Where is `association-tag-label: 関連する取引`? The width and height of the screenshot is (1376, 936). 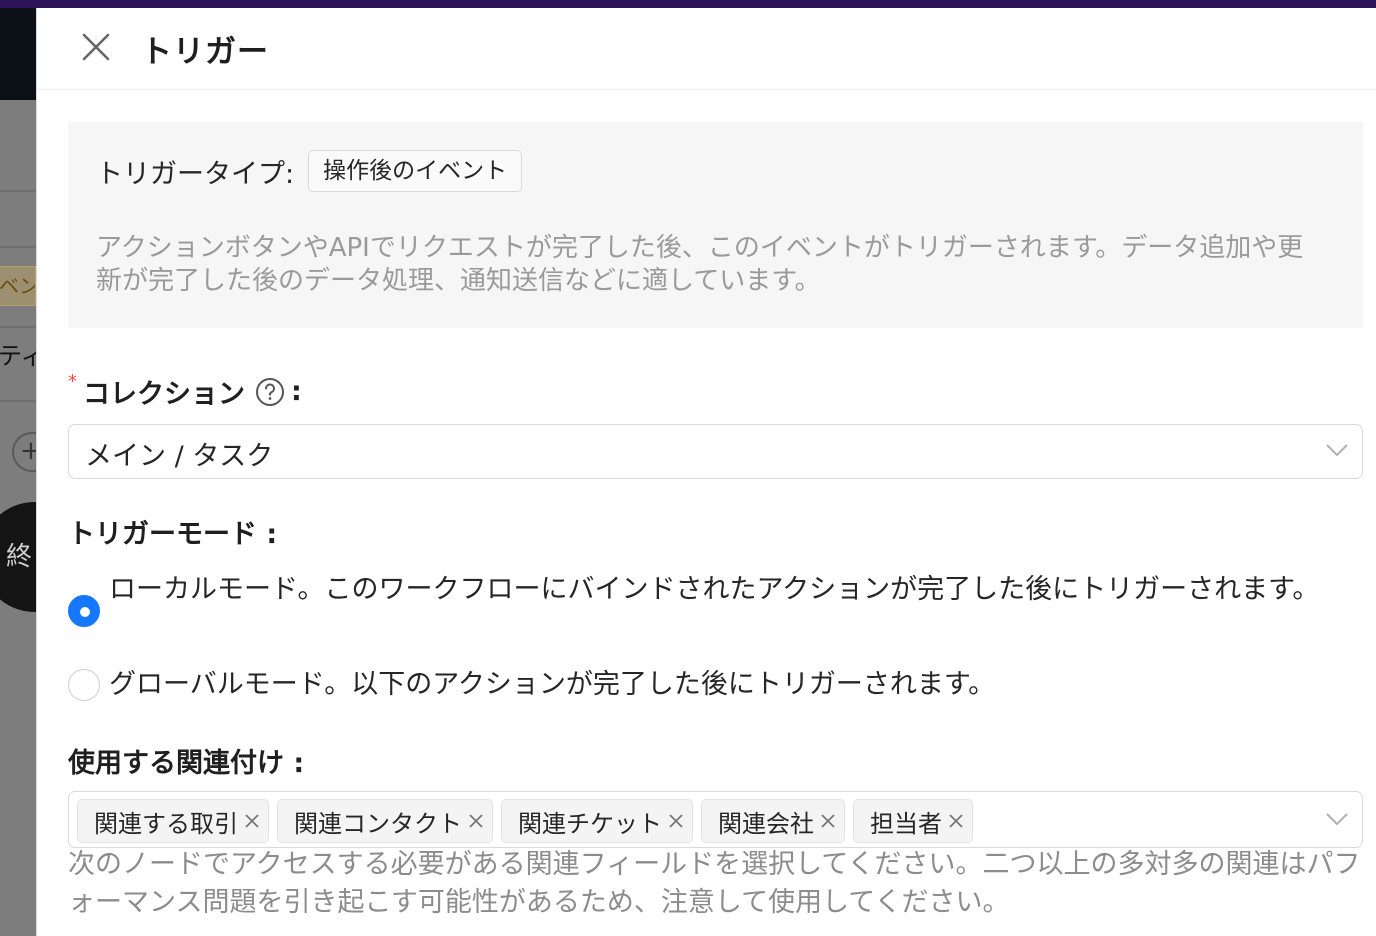 association-tag-label: 関連する取引 is located at coordinates (166, 823).